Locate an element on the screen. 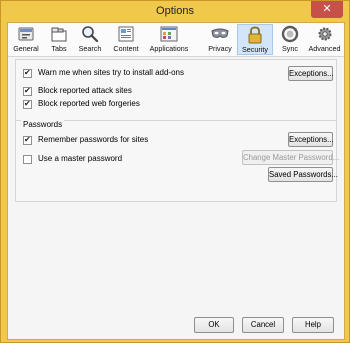  tab-security: Security is located at coordinates (255, 39).